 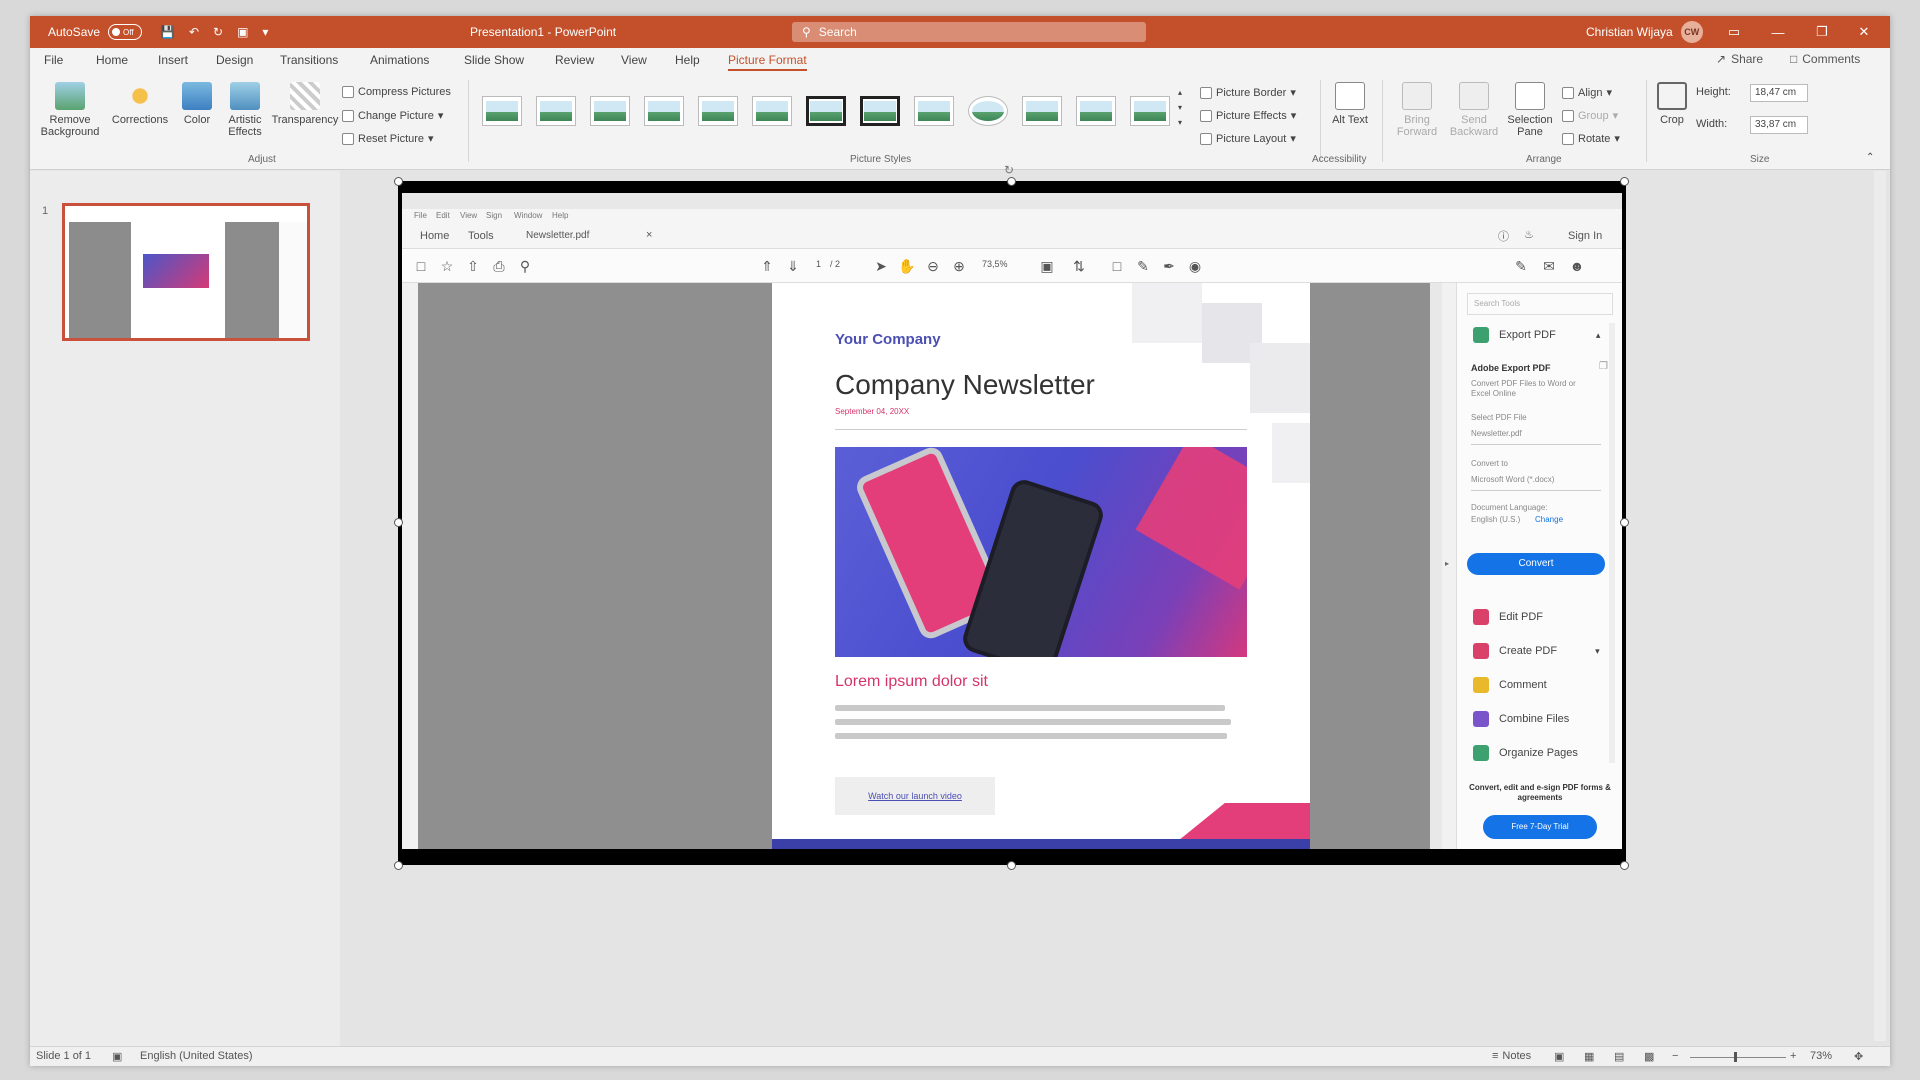 What do you see at coordinates (557, 235) in the screenshot?
I see `acrobat-doc-tab: Newsletter.pdf` at bounding box center [557, 235].